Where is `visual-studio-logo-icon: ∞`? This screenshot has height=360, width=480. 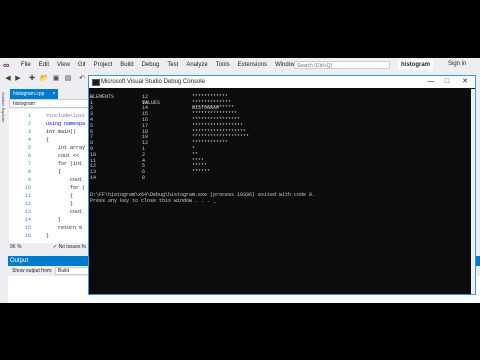 visual-studio-logo-icon: ∞ is located at coordinates (6, 65).